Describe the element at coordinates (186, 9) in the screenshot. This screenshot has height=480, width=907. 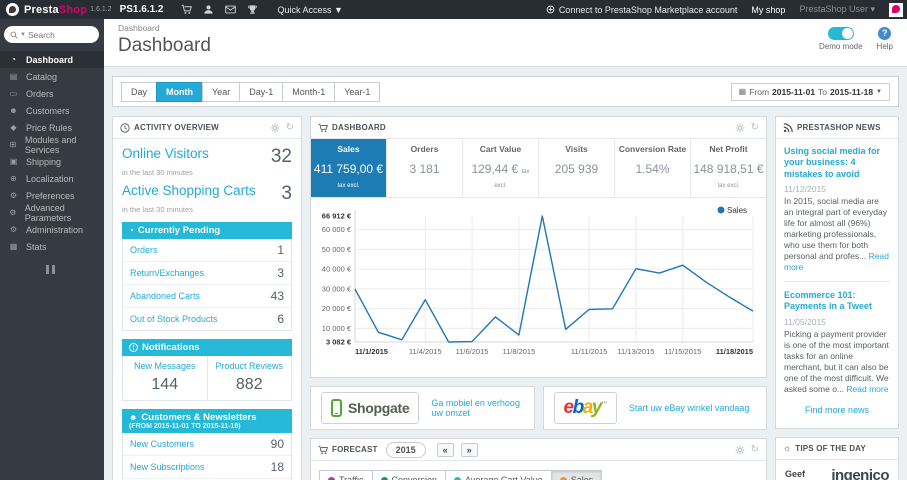
I see `cart-icon` at that location.